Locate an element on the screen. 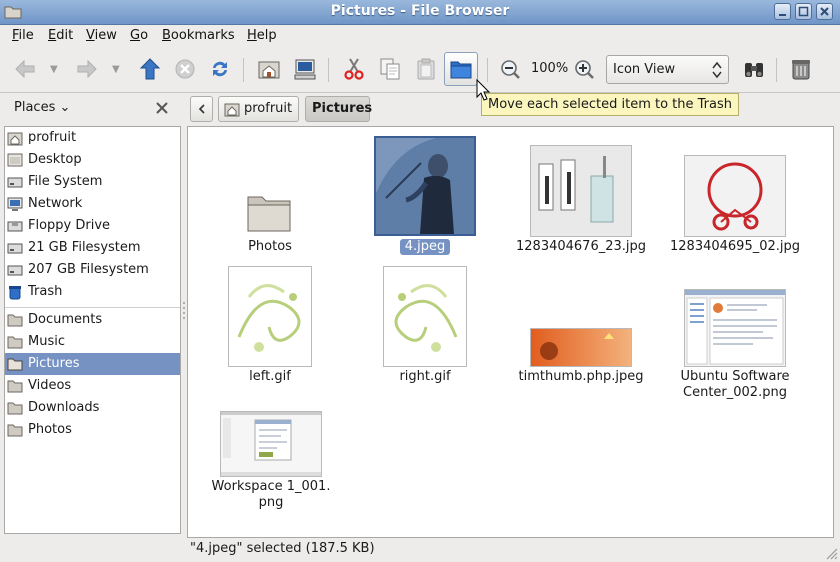 This screenshot has height=562, width=840. tooltip: Move each selected item to the Trash is located at coordinates (610, 104).